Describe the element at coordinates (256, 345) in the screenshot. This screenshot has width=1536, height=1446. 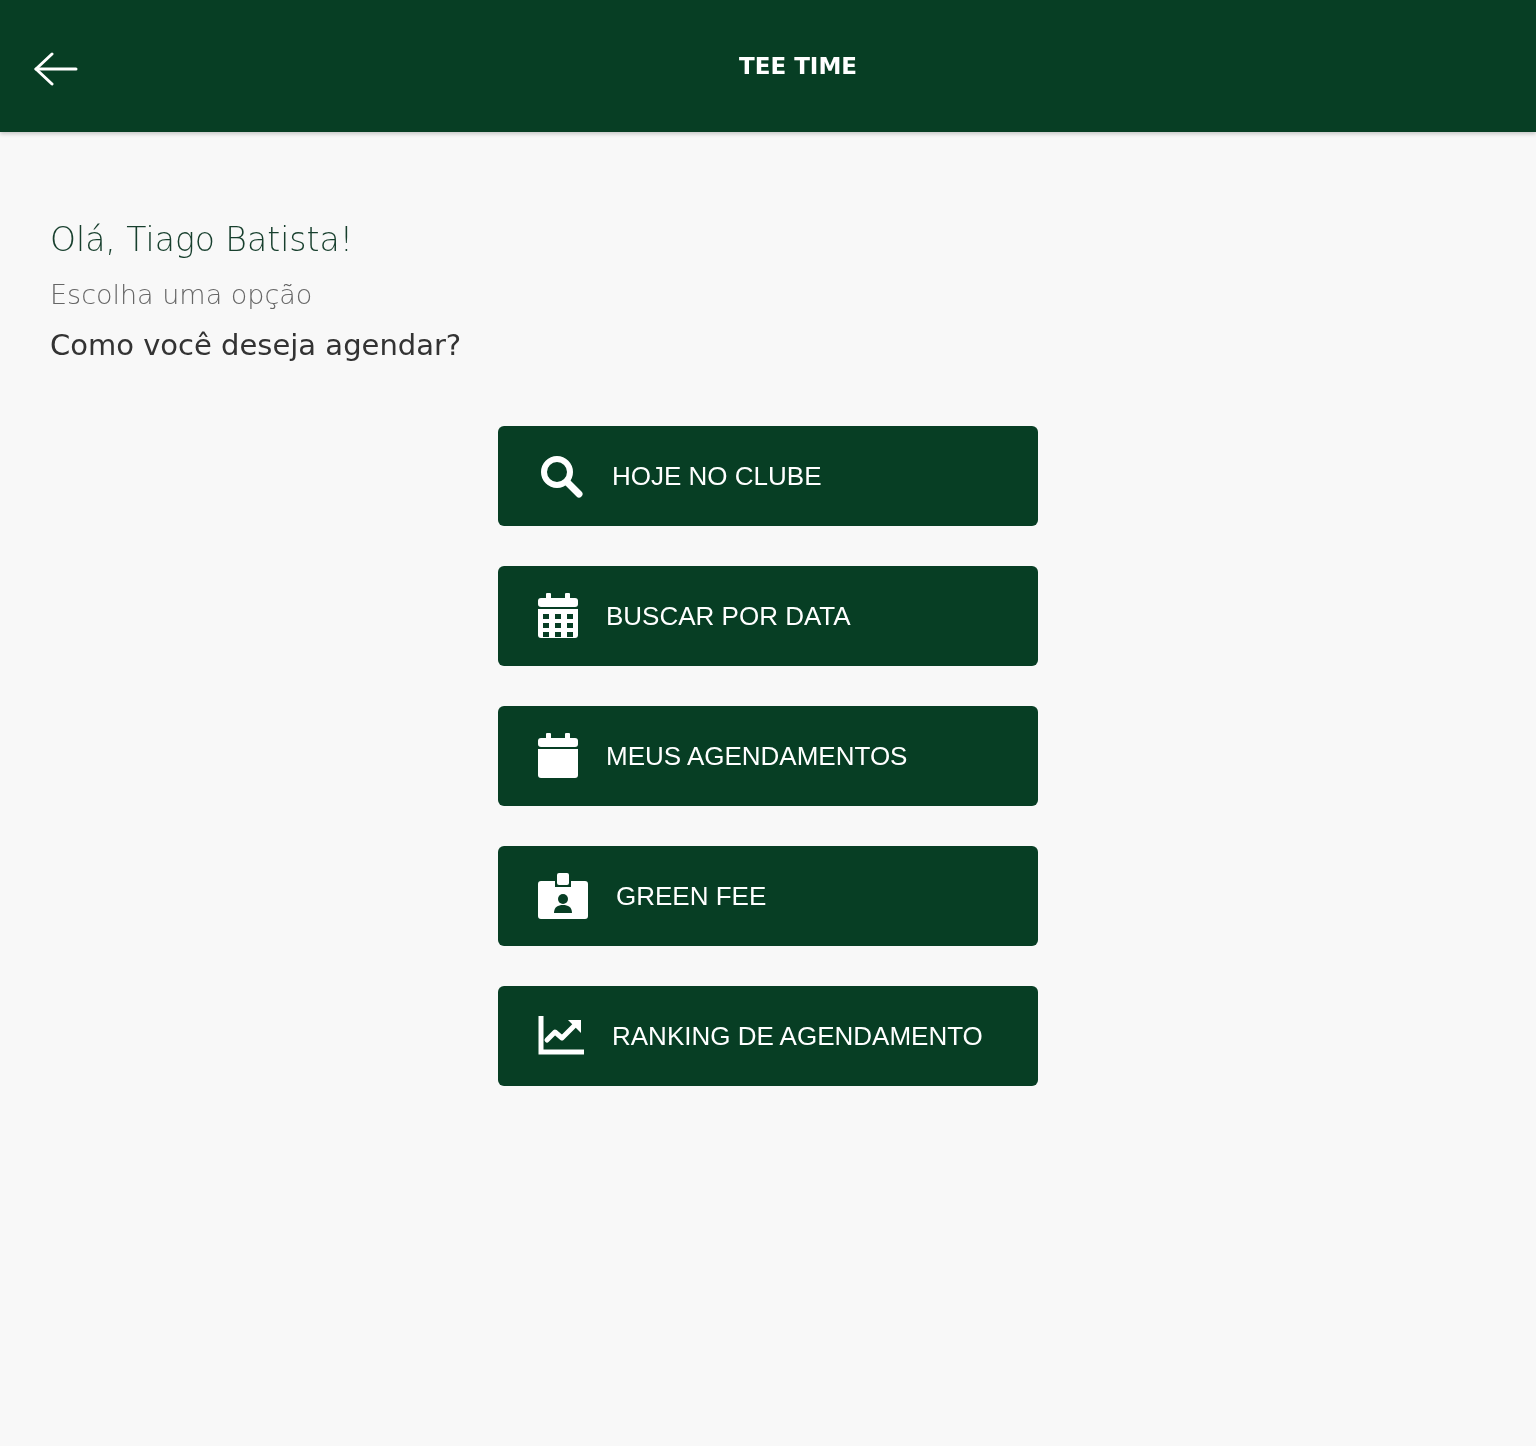
I see `question: Como você deseja agendar?` at that location.